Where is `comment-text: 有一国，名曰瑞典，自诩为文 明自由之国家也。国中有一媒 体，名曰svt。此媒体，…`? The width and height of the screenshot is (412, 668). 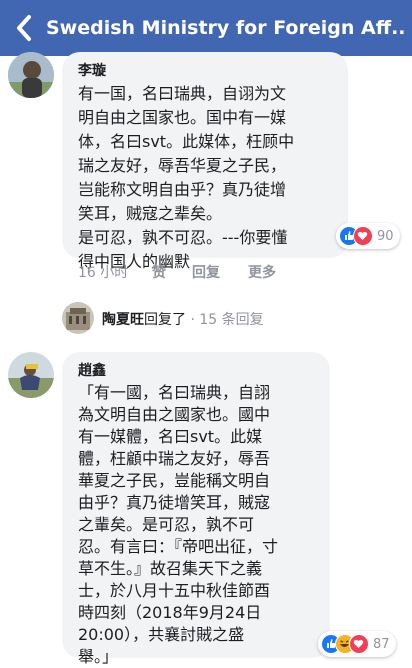 comment-text: 有一国，名曰瑞典，自诩为文 明自由之国家也。国中有一媒 体，名曰svt。此媒体，… is located at coordinates (186, 177).